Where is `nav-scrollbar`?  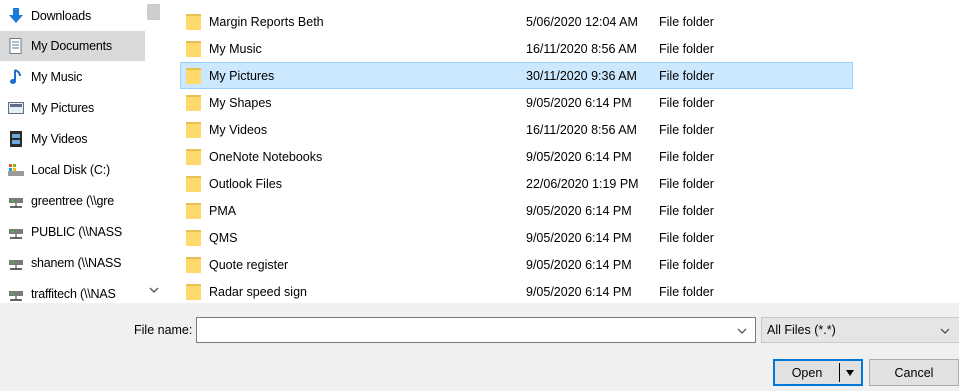 nav-scrollbar is located at coordinates (153, 151).